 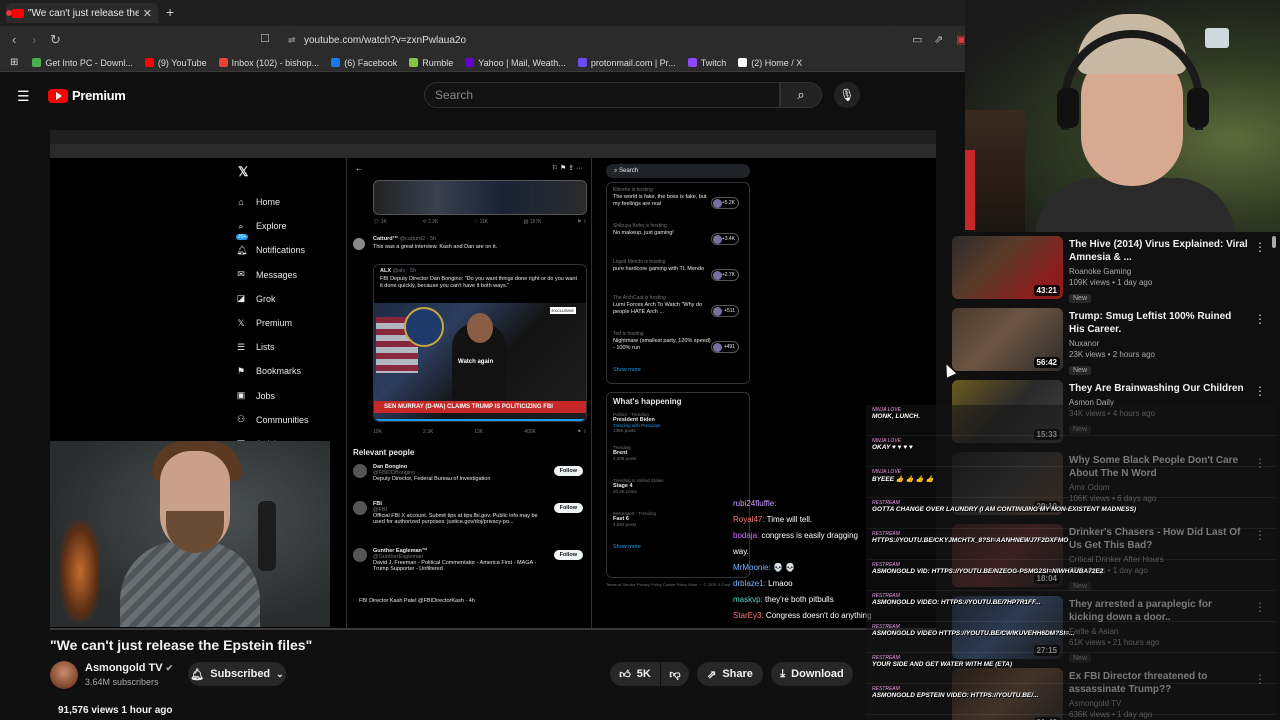 What do you see at coordinates (291, 396) in the screenshot?
I see `x-nav-item-jobs: ▣ Jobs` at bounding box center [291, 396].